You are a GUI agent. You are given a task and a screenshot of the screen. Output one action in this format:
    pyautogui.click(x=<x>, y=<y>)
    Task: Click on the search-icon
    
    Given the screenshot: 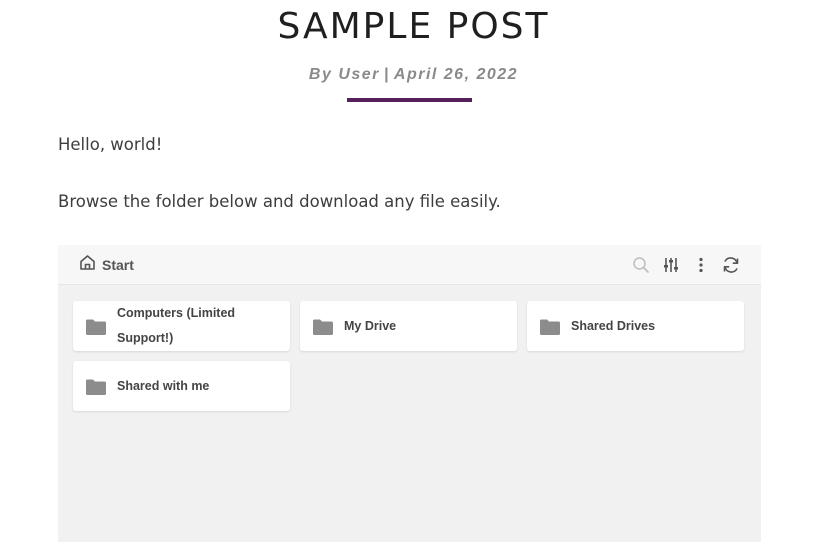 What is the action you would take?
    pyautogui.click(x=641, y=265)
    